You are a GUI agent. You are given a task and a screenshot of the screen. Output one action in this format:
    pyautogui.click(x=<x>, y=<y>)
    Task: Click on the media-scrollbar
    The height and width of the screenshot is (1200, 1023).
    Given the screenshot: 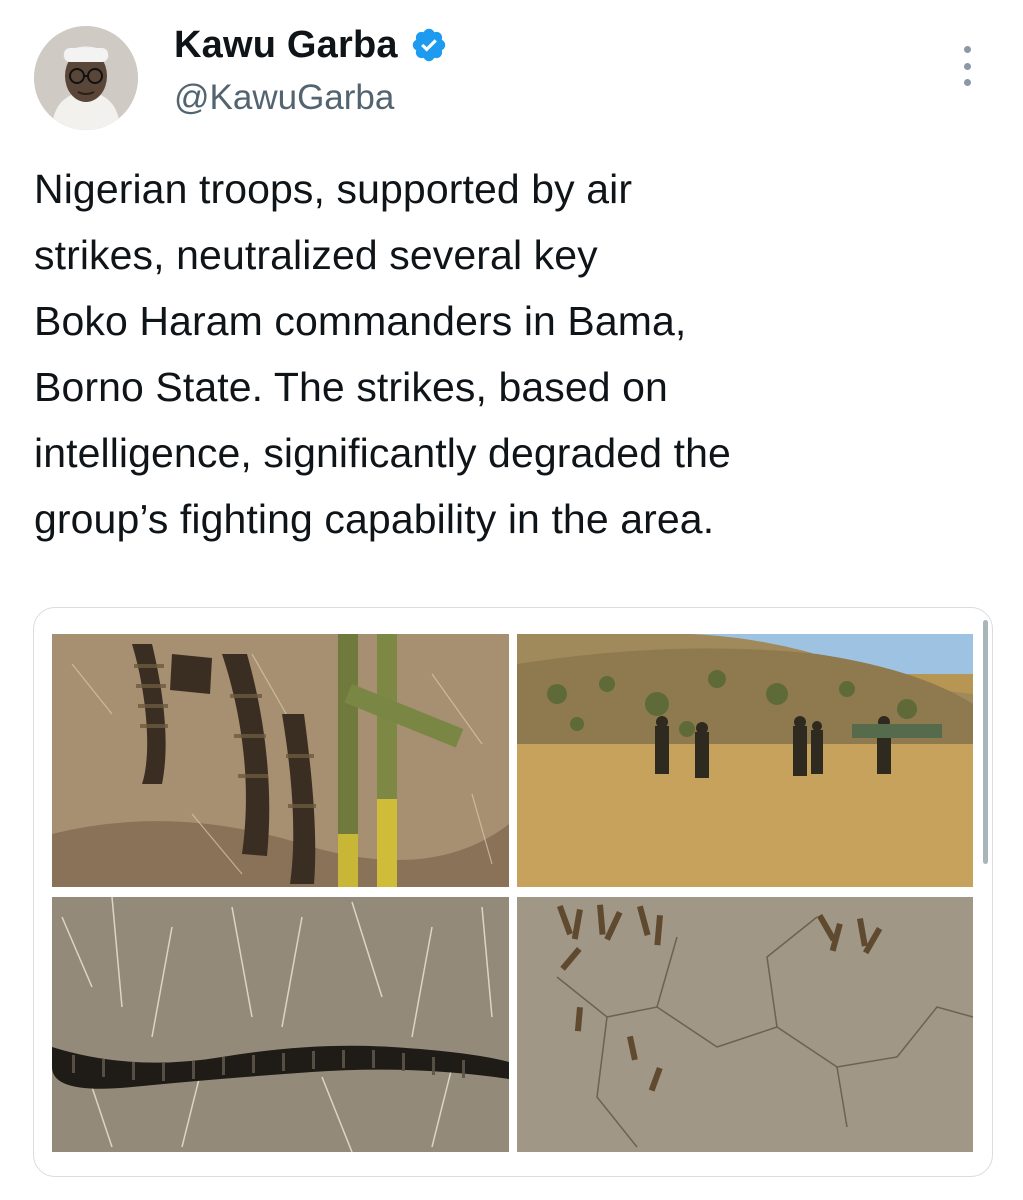 What is the action you would take?
    pyautogui.click(x=985, y=742)
    